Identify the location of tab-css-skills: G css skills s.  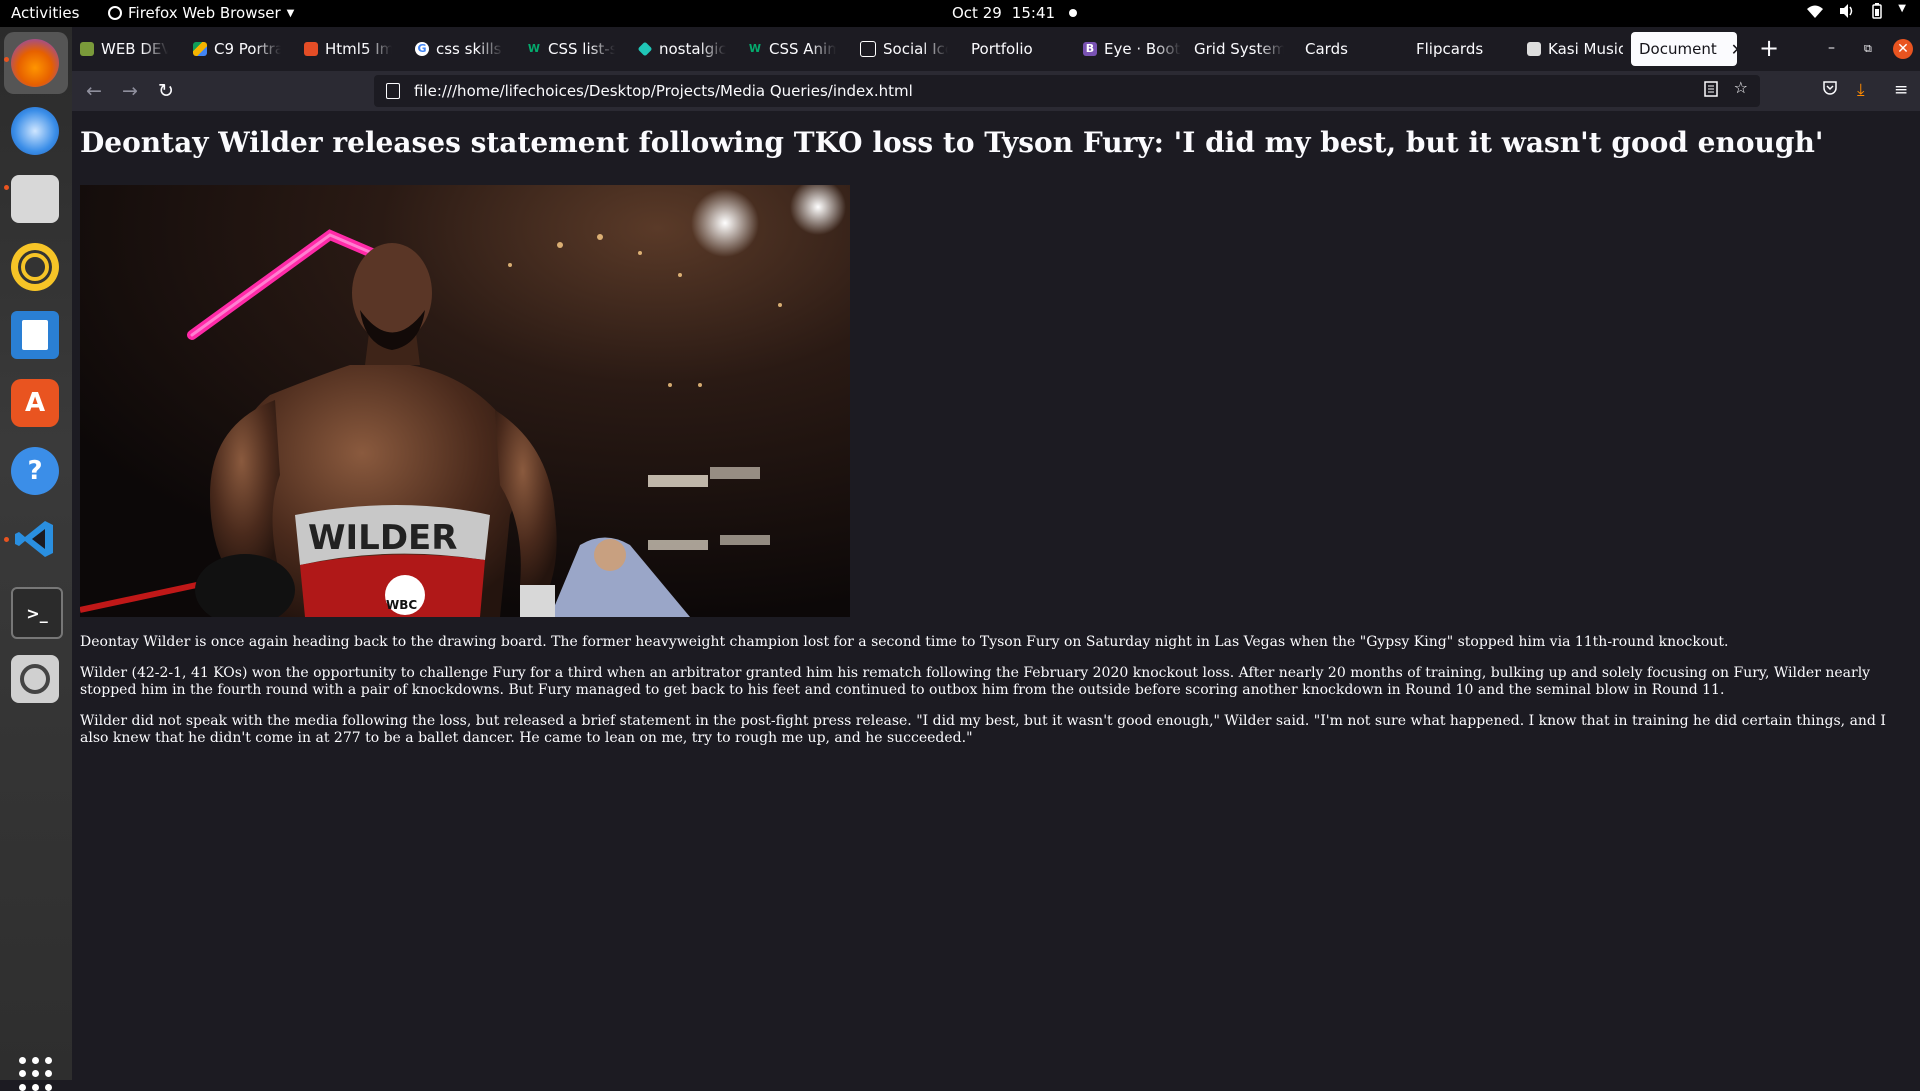
(459, 49).